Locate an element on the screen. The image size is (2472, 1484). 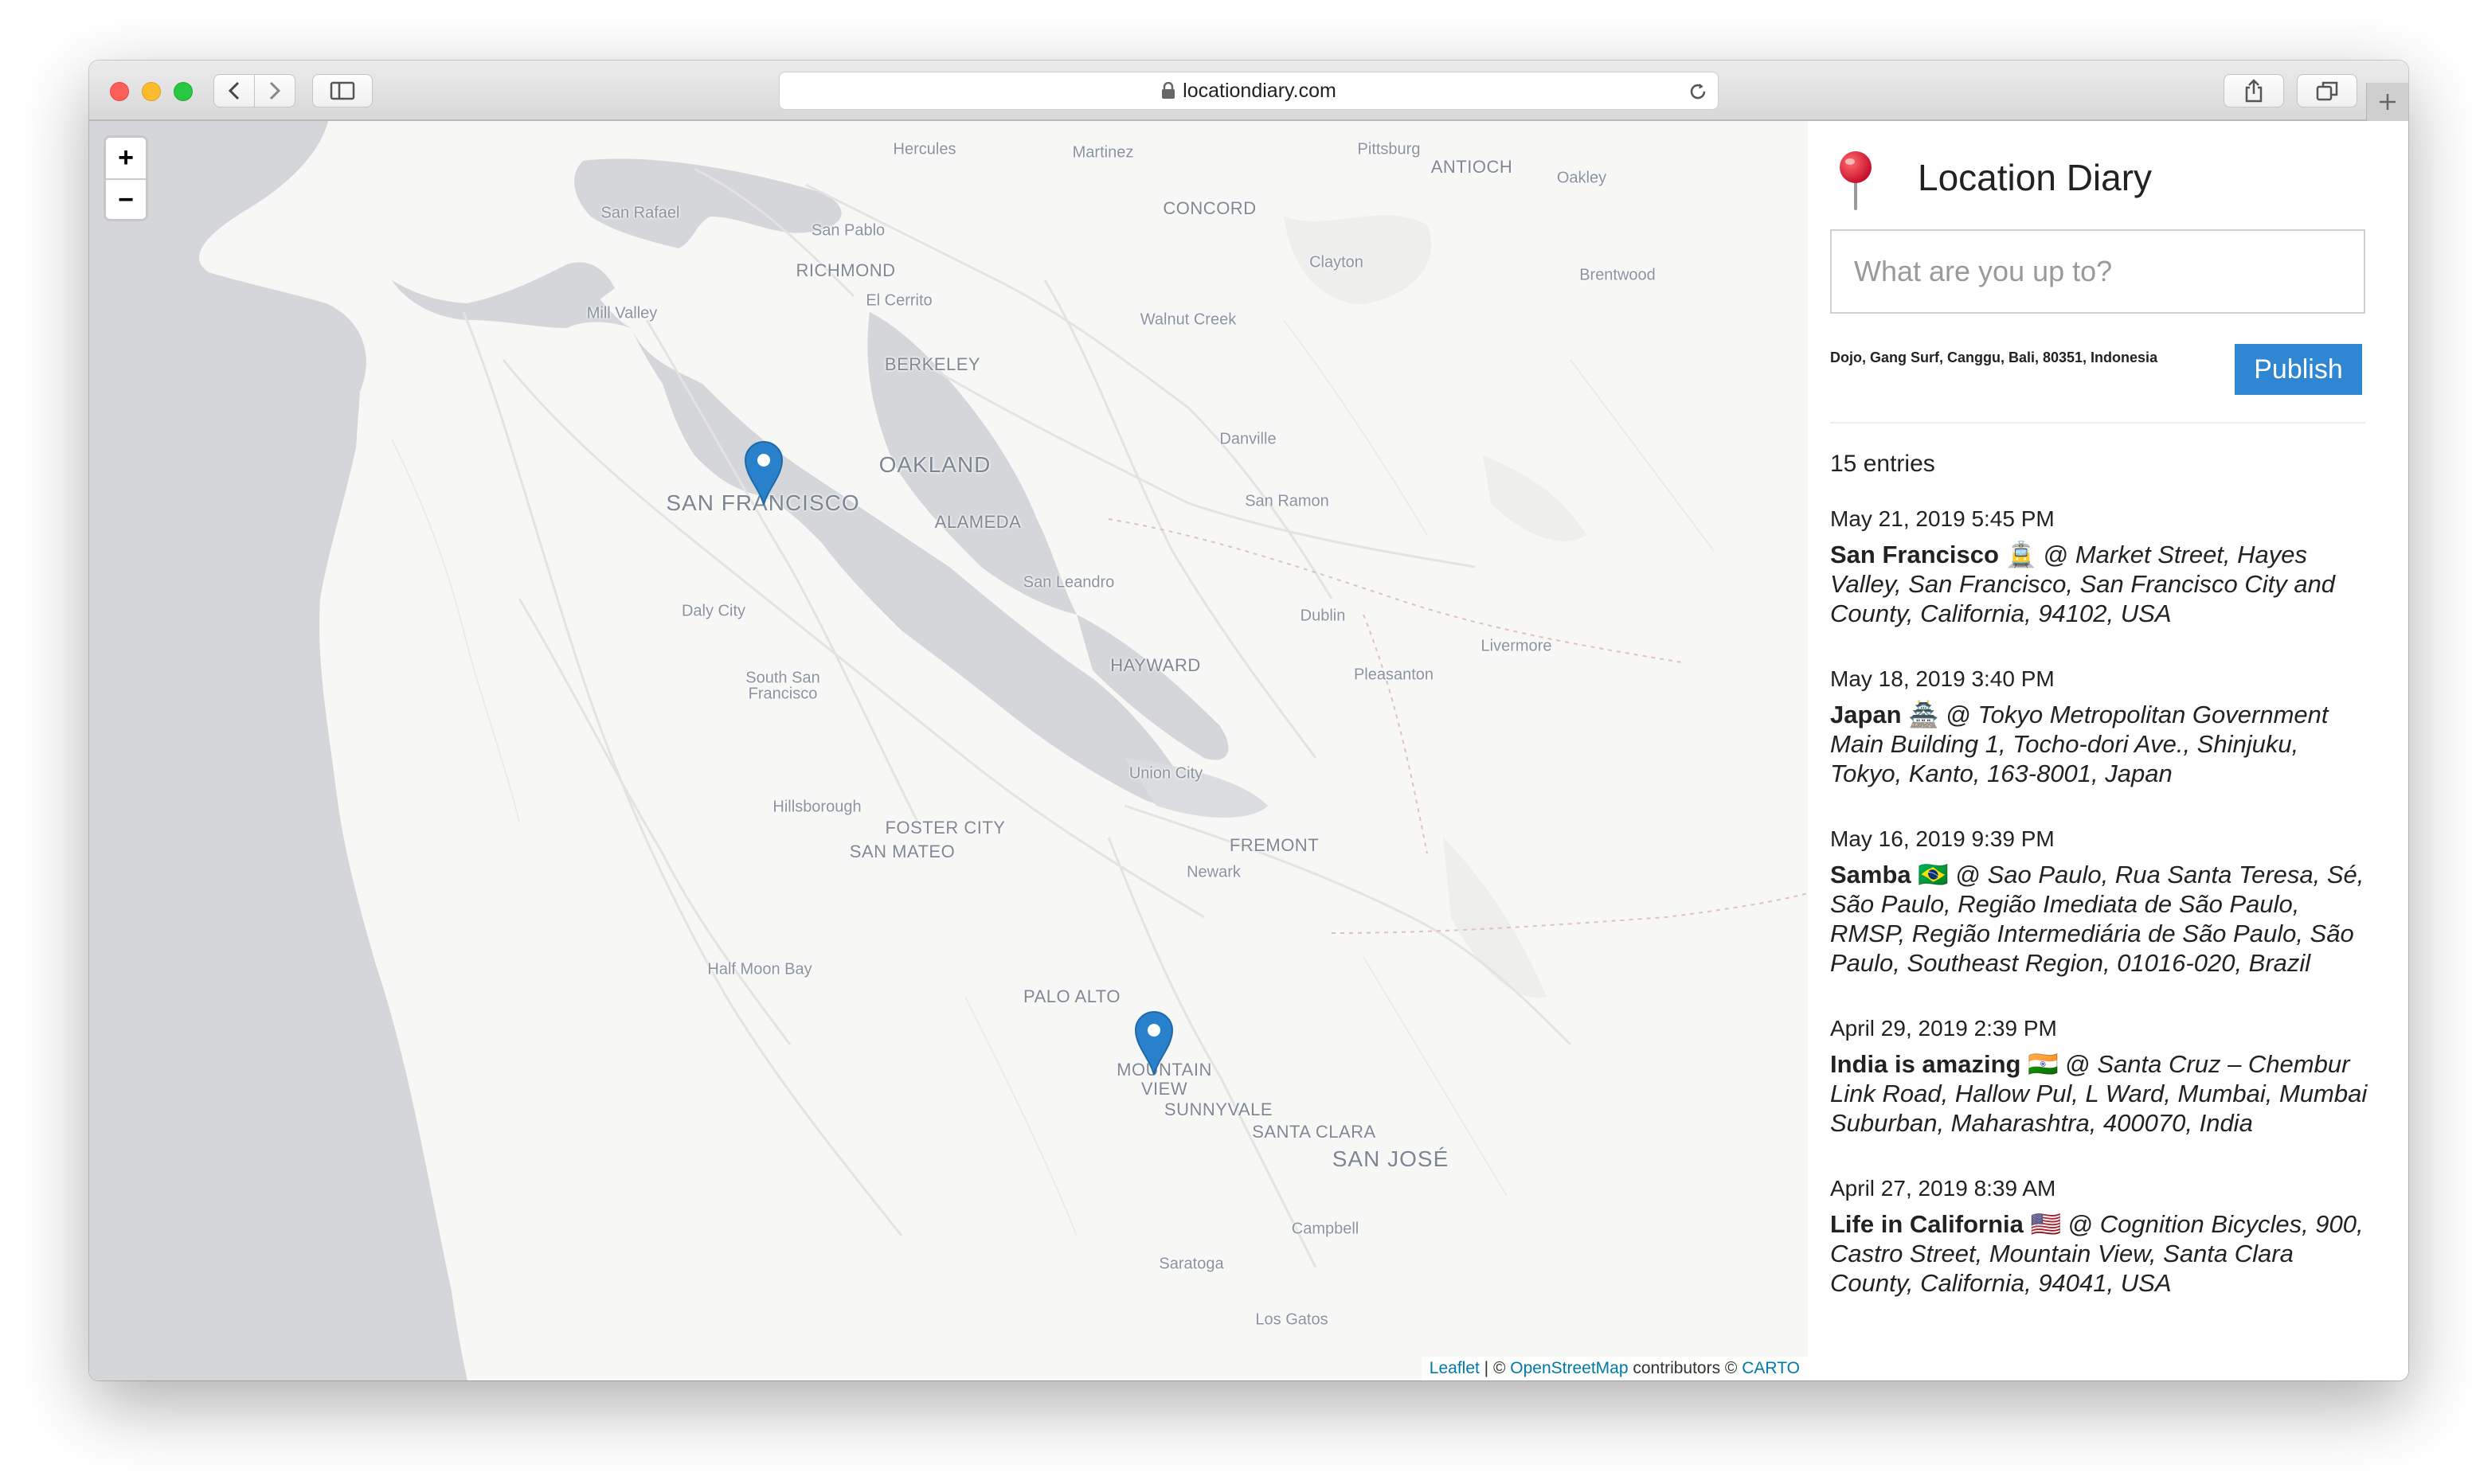
back-icon is located at coordinates (234, 90).